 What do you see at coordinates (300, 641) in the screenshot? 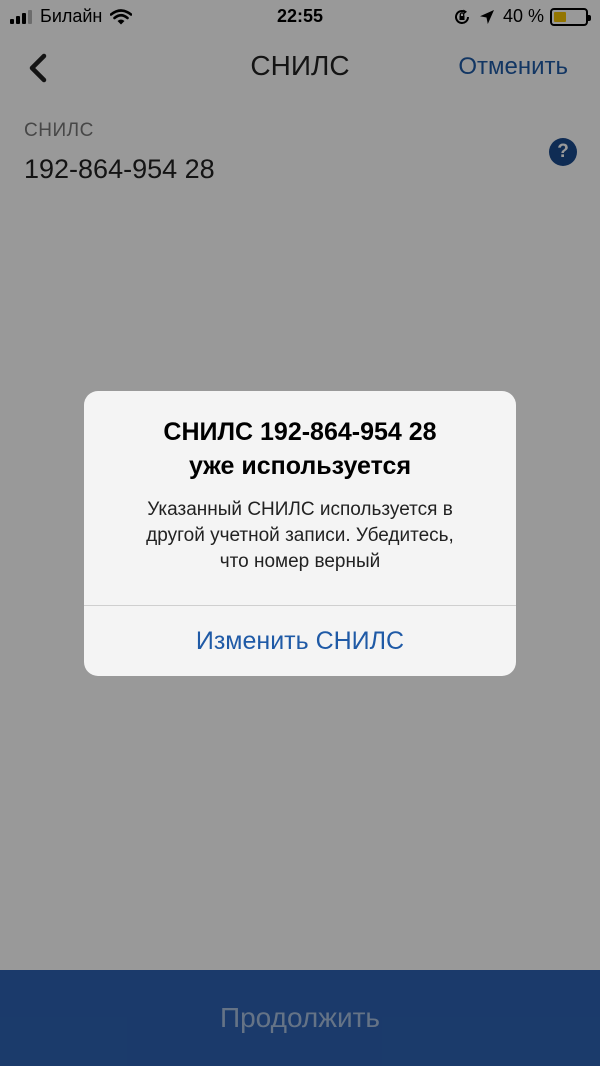
I see `change-snils-button: Изменить СНИЛС` at bounding box center [300, 641].